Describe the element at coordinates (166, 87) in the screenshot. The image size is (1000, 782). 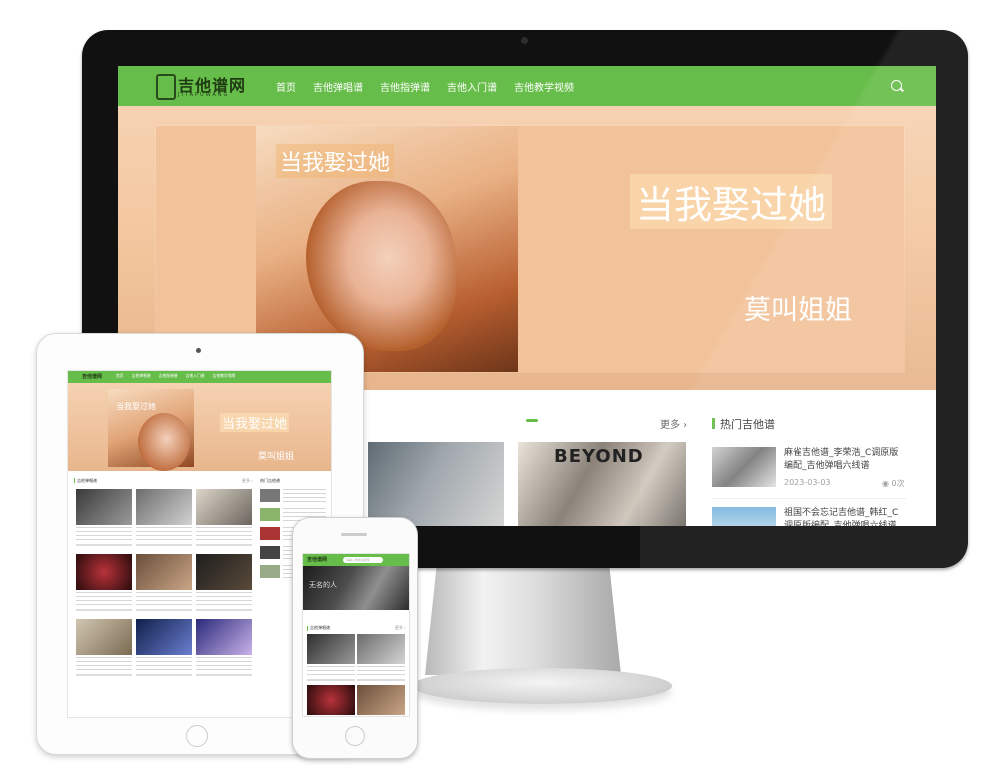
I see `guitar-logo-icon` at that location.